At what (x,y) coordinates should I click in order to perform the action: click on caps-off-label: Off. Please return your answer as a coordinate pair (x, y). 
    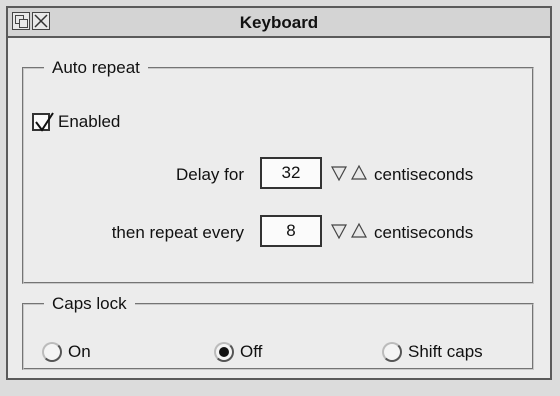
    Looking at the image, I should click on (251, 352).